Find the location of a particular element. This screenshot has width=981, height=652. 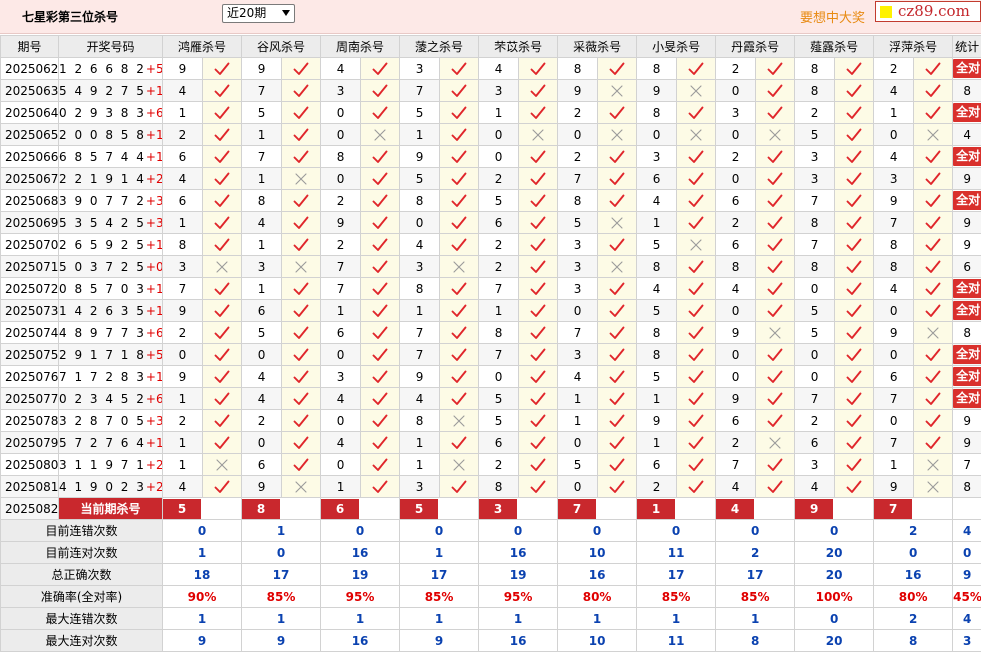

period-cell: 2025077 is located at coordinates (30, 399).